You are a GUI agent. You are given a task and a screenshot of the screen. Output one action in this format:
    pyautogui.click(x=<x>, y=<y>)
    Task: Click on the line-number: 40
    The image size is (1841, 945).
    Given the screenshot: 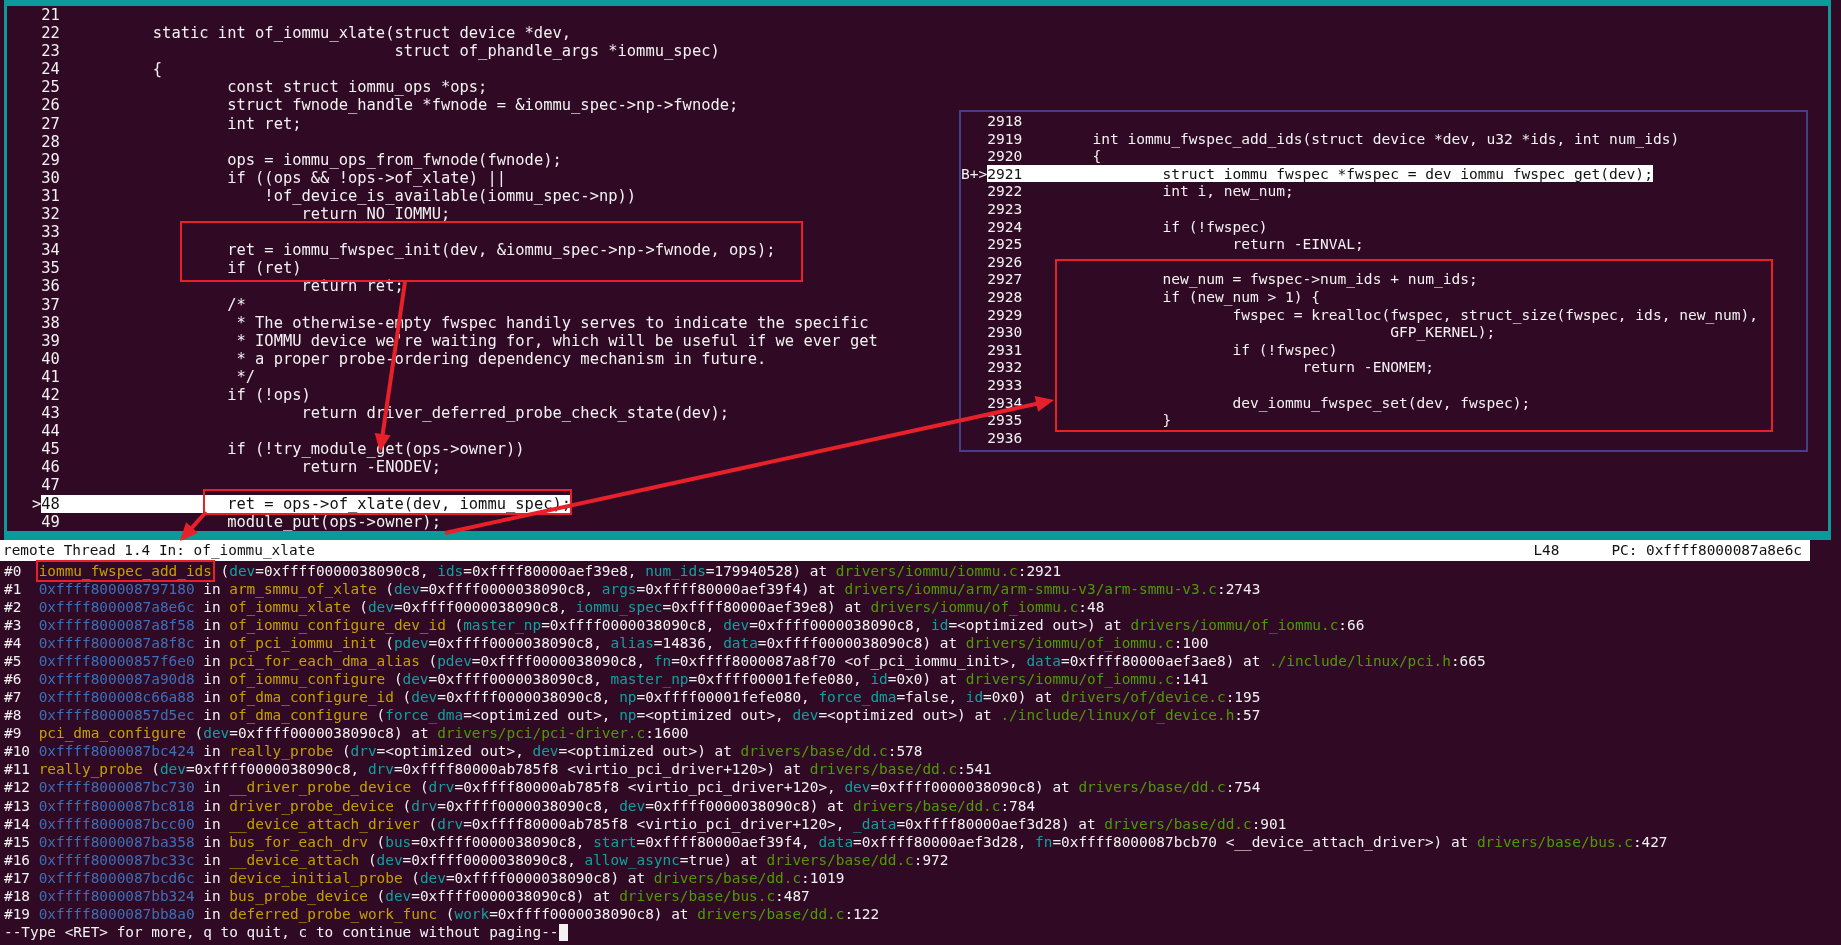 What is the action you would take?
    pyautogui.click(x=51, y=358)
    